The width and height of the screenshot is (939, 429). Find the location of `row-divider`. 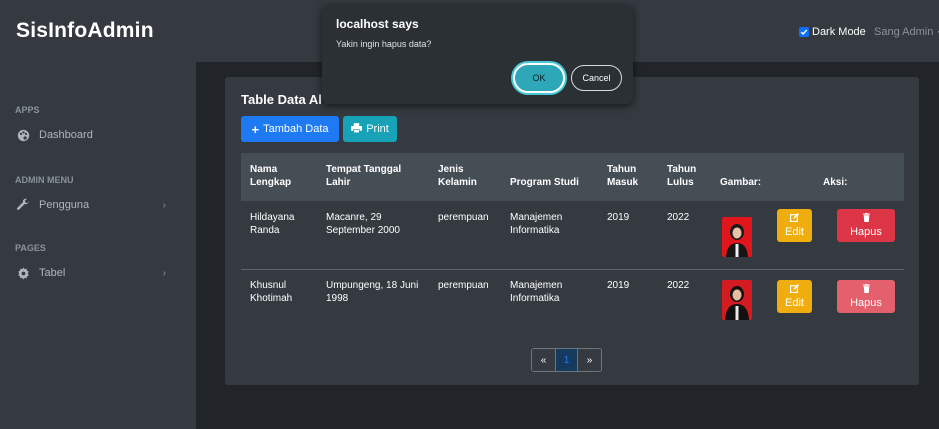

row-divider is located at coordinates (572, 269).